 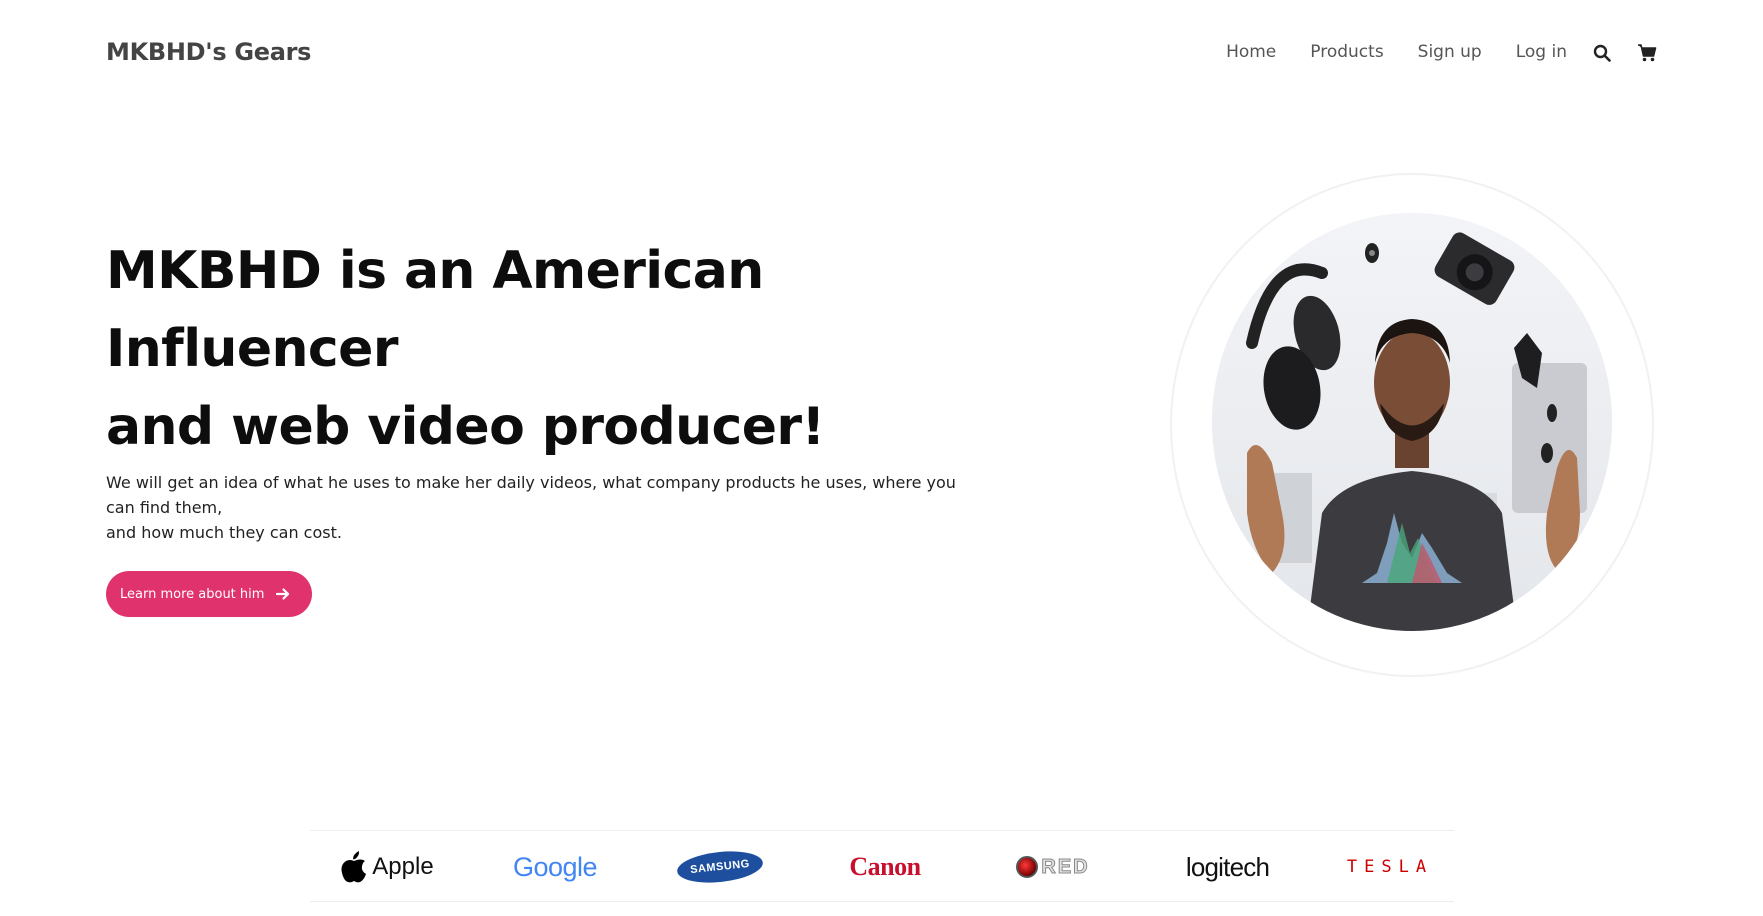 I want to click on brand-logo-canon: Canon, so click(x=885, y=867).